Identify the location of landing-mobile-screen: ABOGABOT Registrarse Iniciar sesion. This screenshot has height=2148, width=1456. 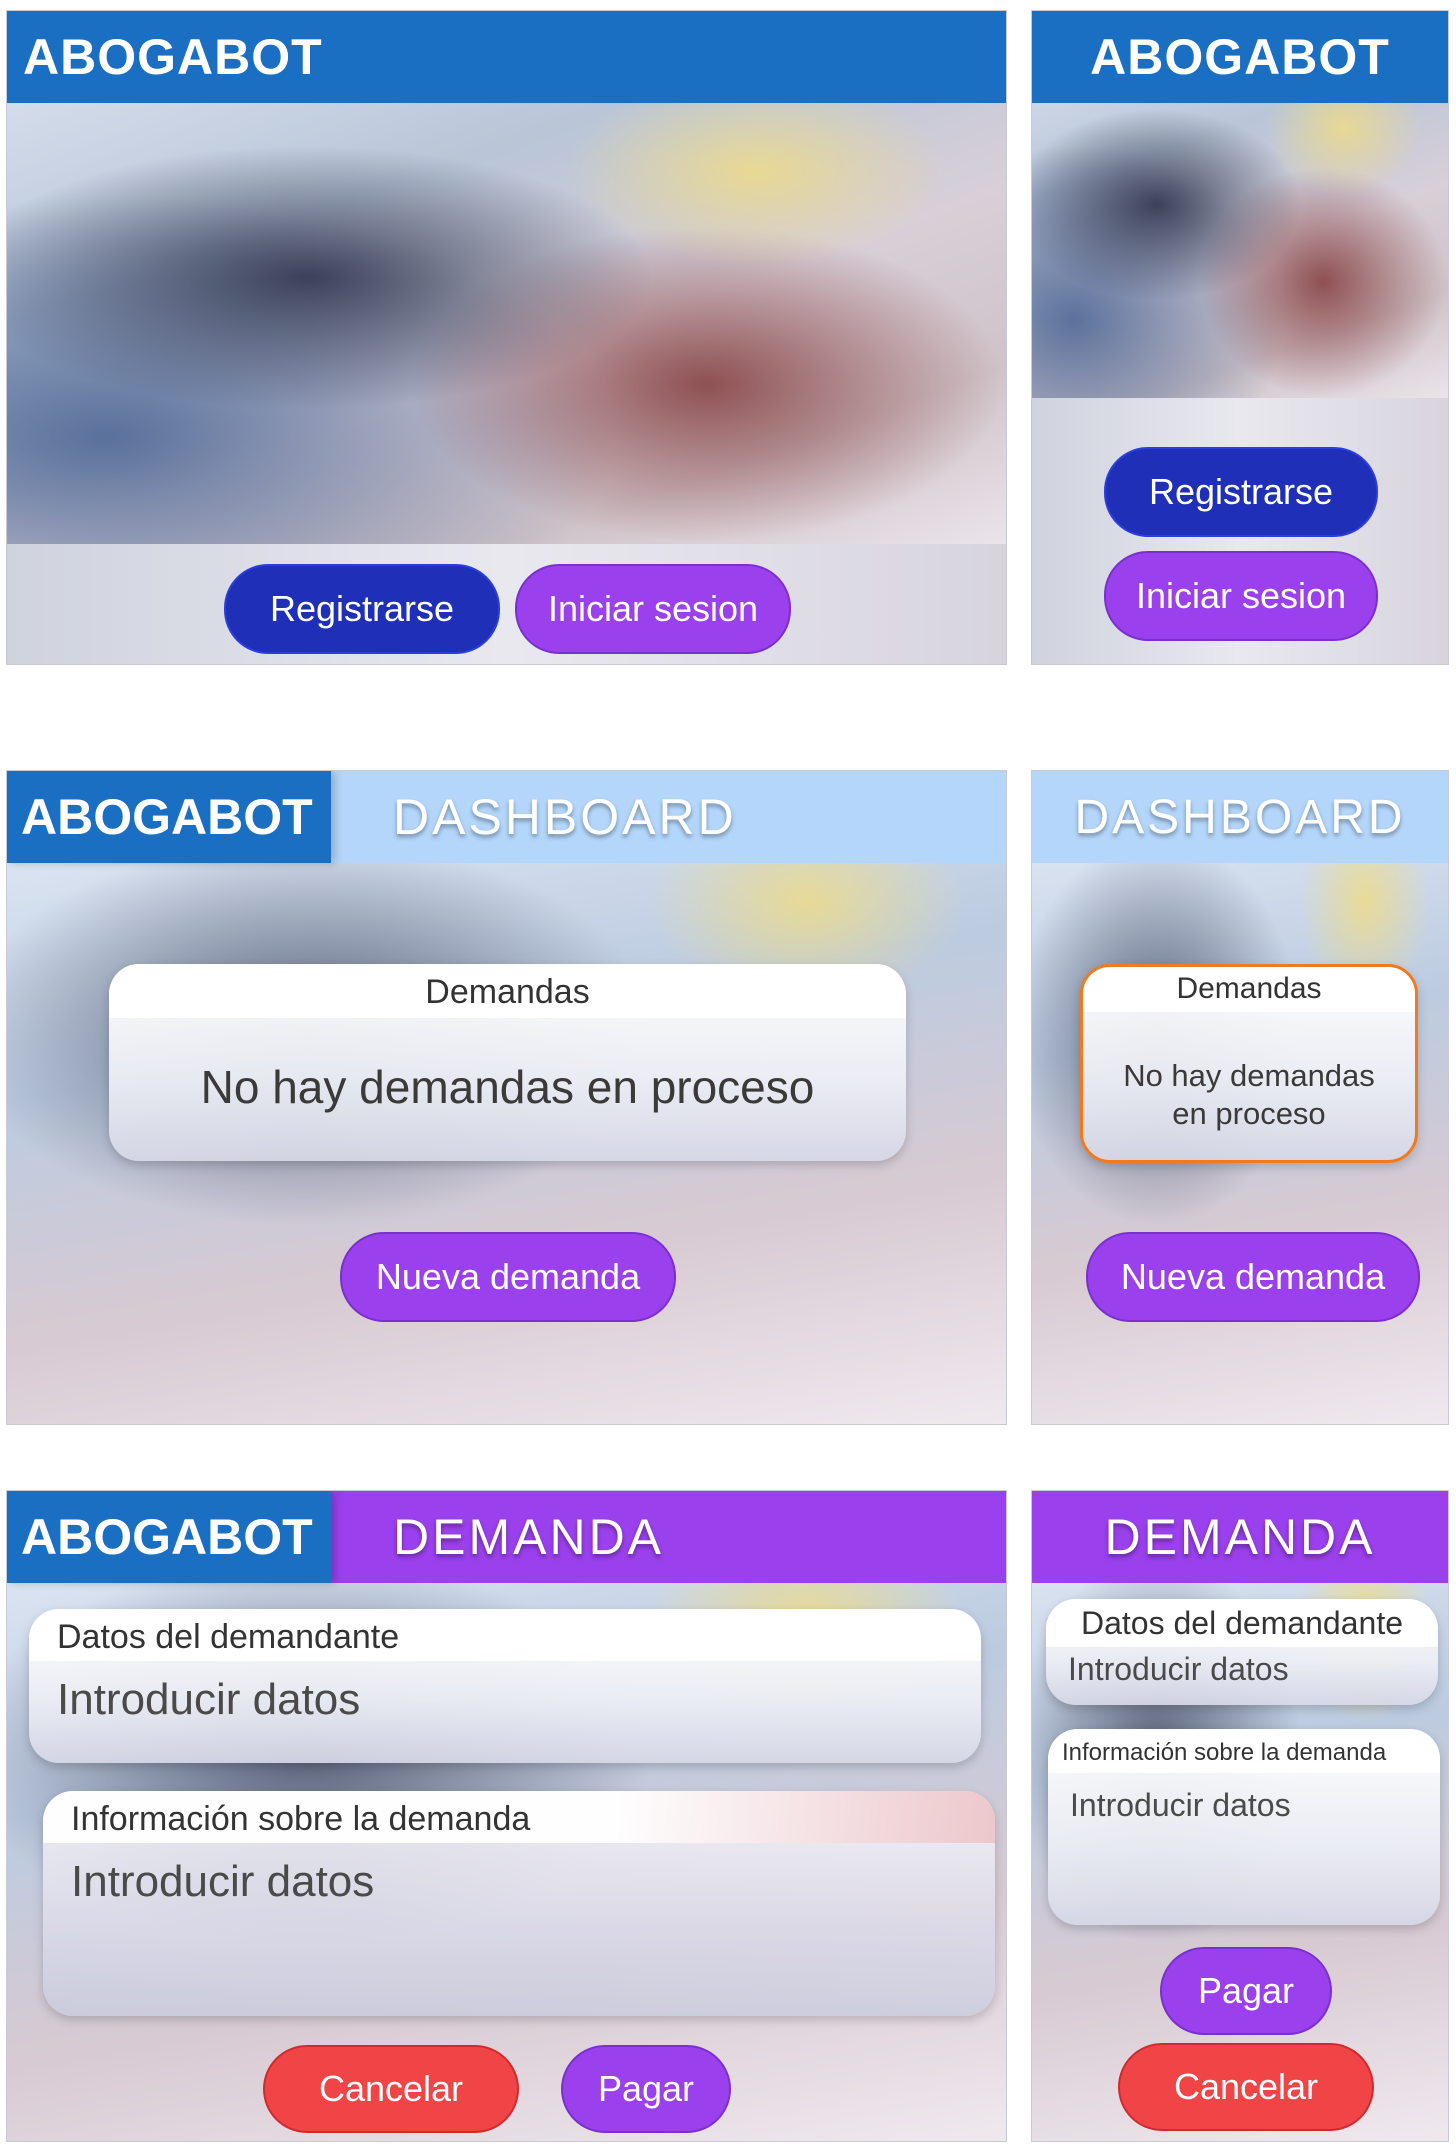
(1240, 337).